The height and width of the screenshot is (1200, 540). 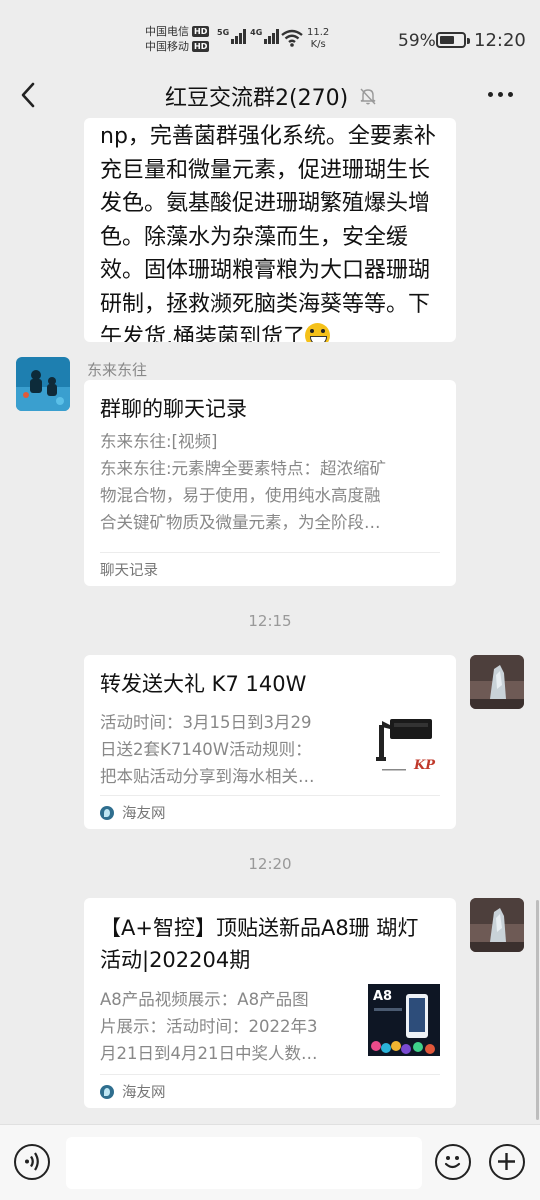 I want to click on battery-percent: 59%, so click(x=417, y=41).